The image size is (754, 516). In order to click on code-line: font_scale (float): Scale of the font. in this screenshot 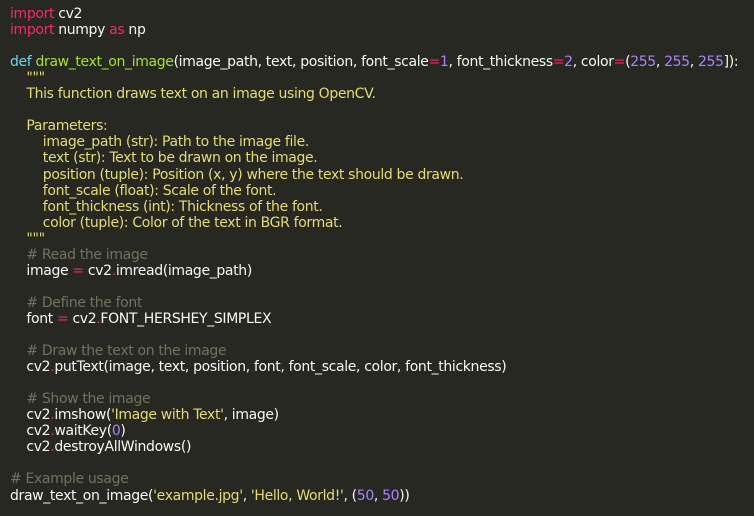, I will do `click(143, 190)`.